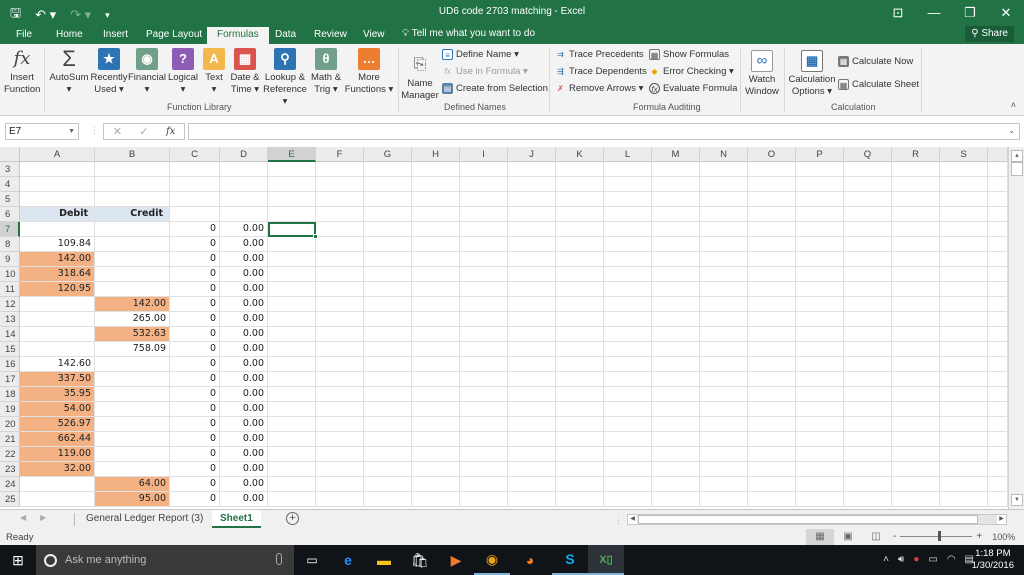  What do you see at coordinates (340, 244) in the screenshot?
I see `cell-f8` at bounding box center [340, 244].